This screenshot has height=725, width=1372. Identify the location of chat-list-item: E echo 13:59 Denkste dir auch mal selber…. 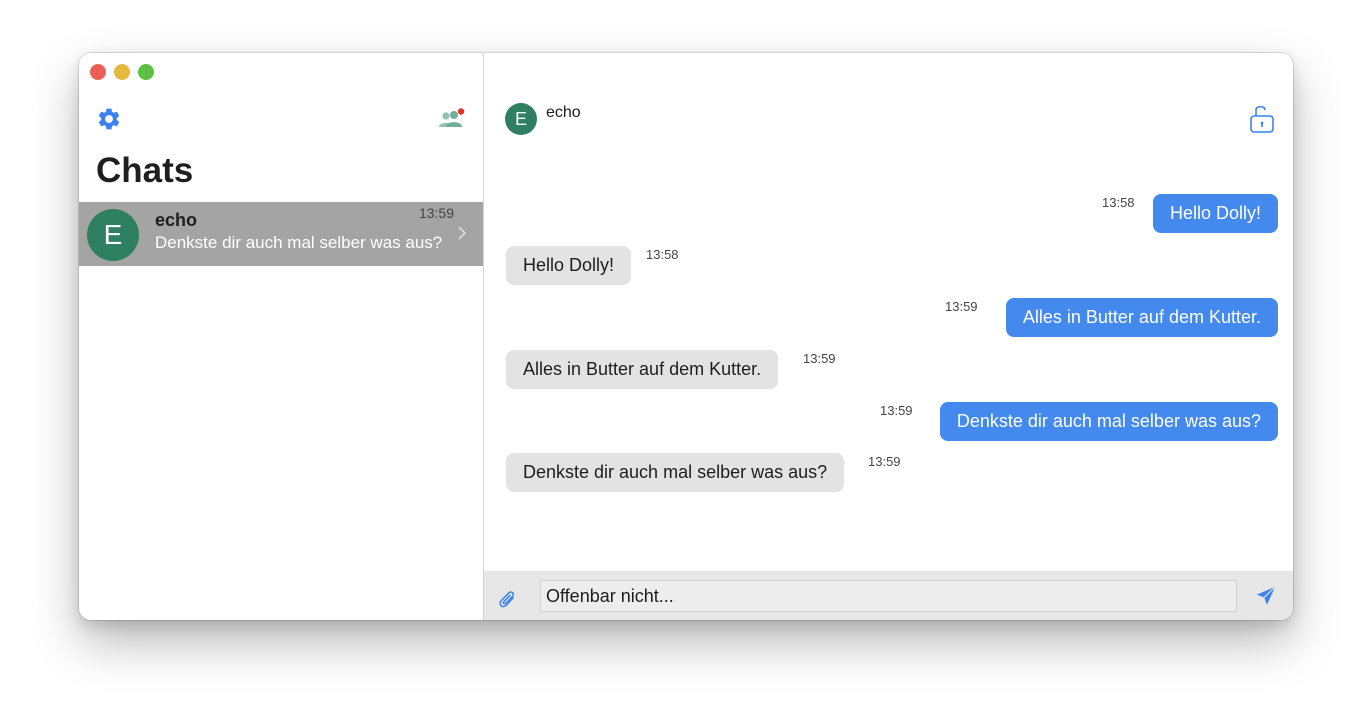
(281, 234).